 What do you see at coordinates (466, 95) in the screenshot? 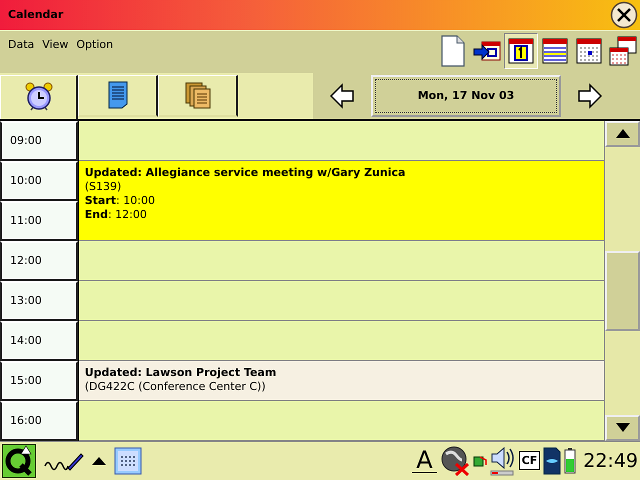
I see `date-button: Mon, 17 Nov 03` at bounding box center [466, 95].